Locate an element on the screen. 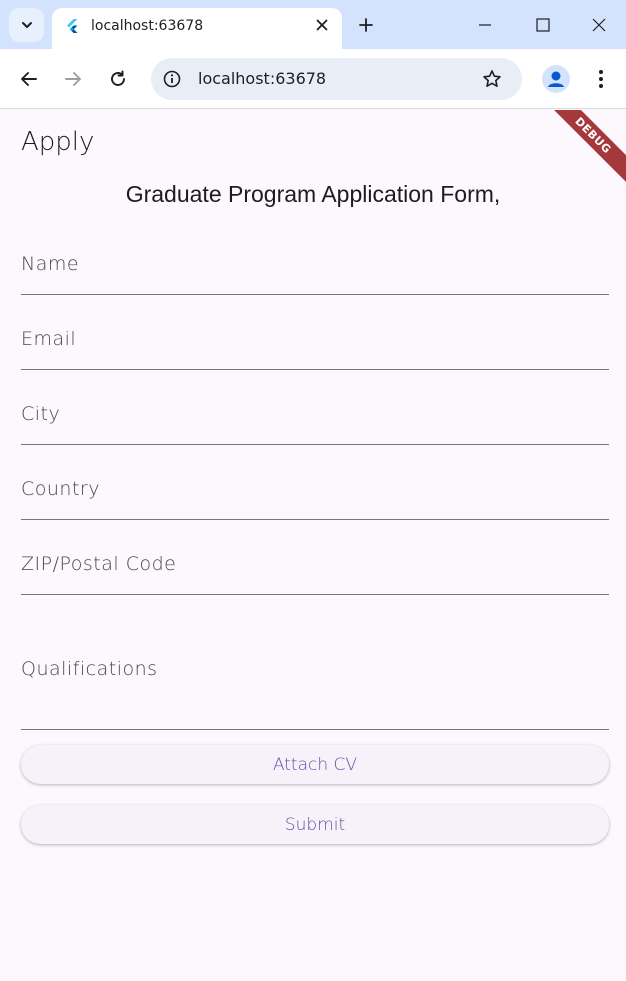 Image resolution: width=626 pixels, height=981 pixels. close-icon is located at coordinates (322, 25).